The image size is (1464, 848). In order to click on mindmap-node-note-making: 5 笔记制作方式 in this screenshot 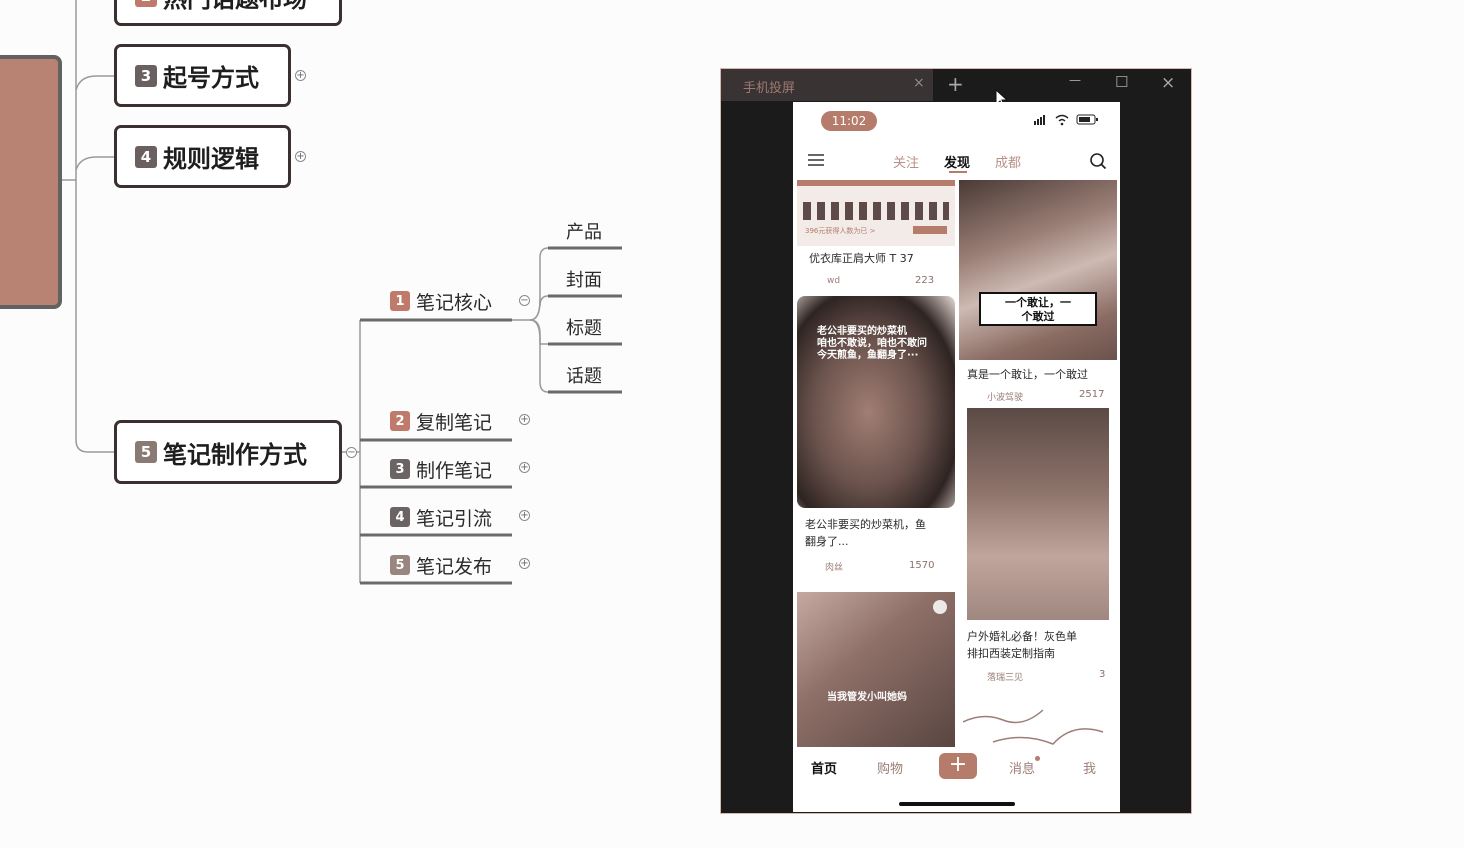, I will do `click(228, 452)`.